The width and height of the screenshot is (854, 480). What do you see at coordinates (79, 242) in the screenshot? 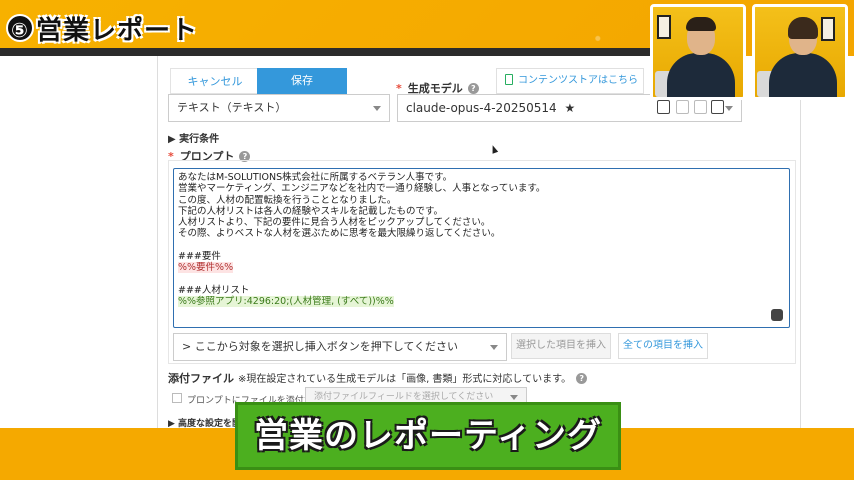
I see `left-sidebar` at bounding box center [79, 242].